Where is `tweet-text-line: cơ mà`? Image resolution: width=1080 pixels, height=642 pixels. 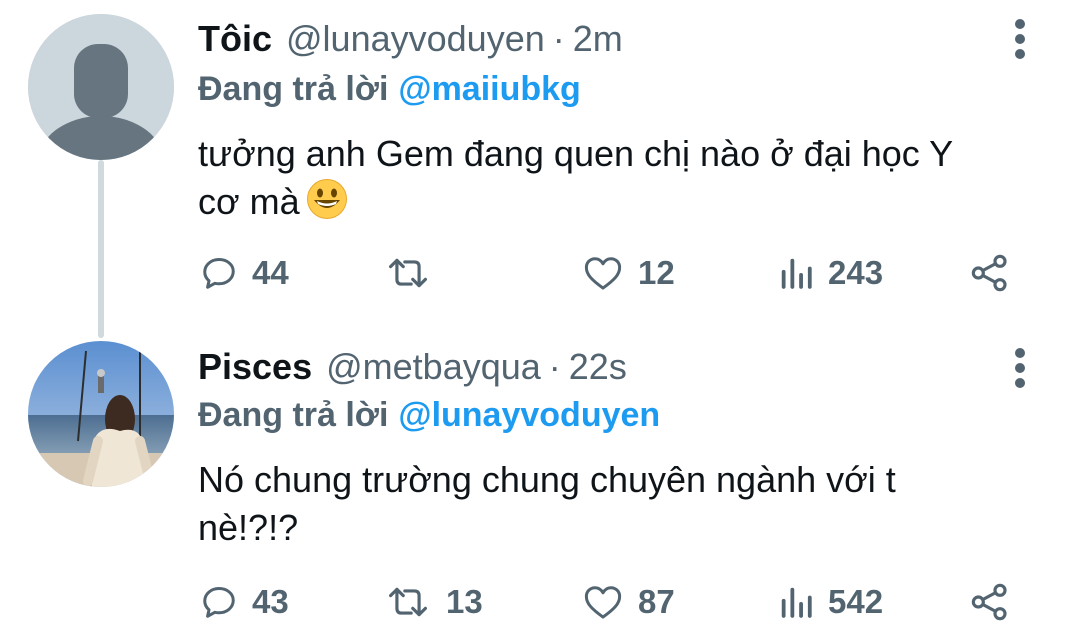
tweet-text-line: cơ mà is located at coordinates (608, 202).